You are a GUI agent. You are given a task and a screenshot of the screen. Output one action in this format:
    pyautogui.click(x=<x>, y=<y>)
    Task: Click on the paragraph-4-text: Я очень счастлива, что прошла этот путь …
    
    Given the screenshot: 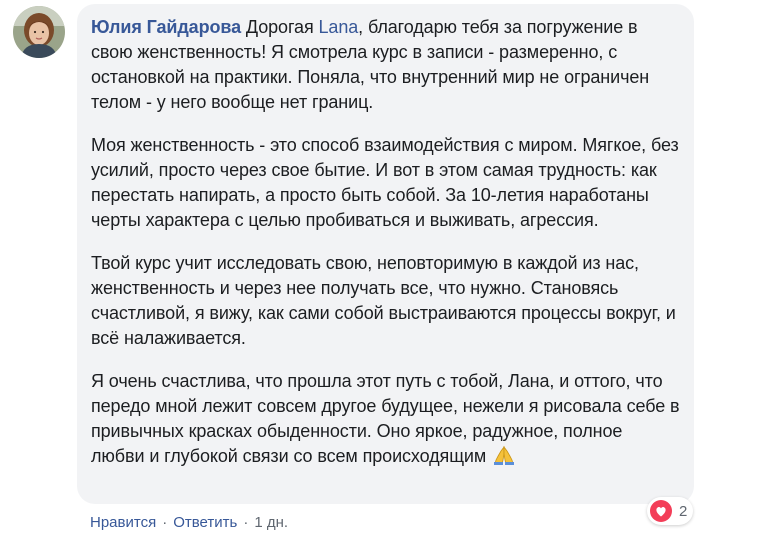 What is the action you would take?
    pyautogui.click(x=385, y=418)
    